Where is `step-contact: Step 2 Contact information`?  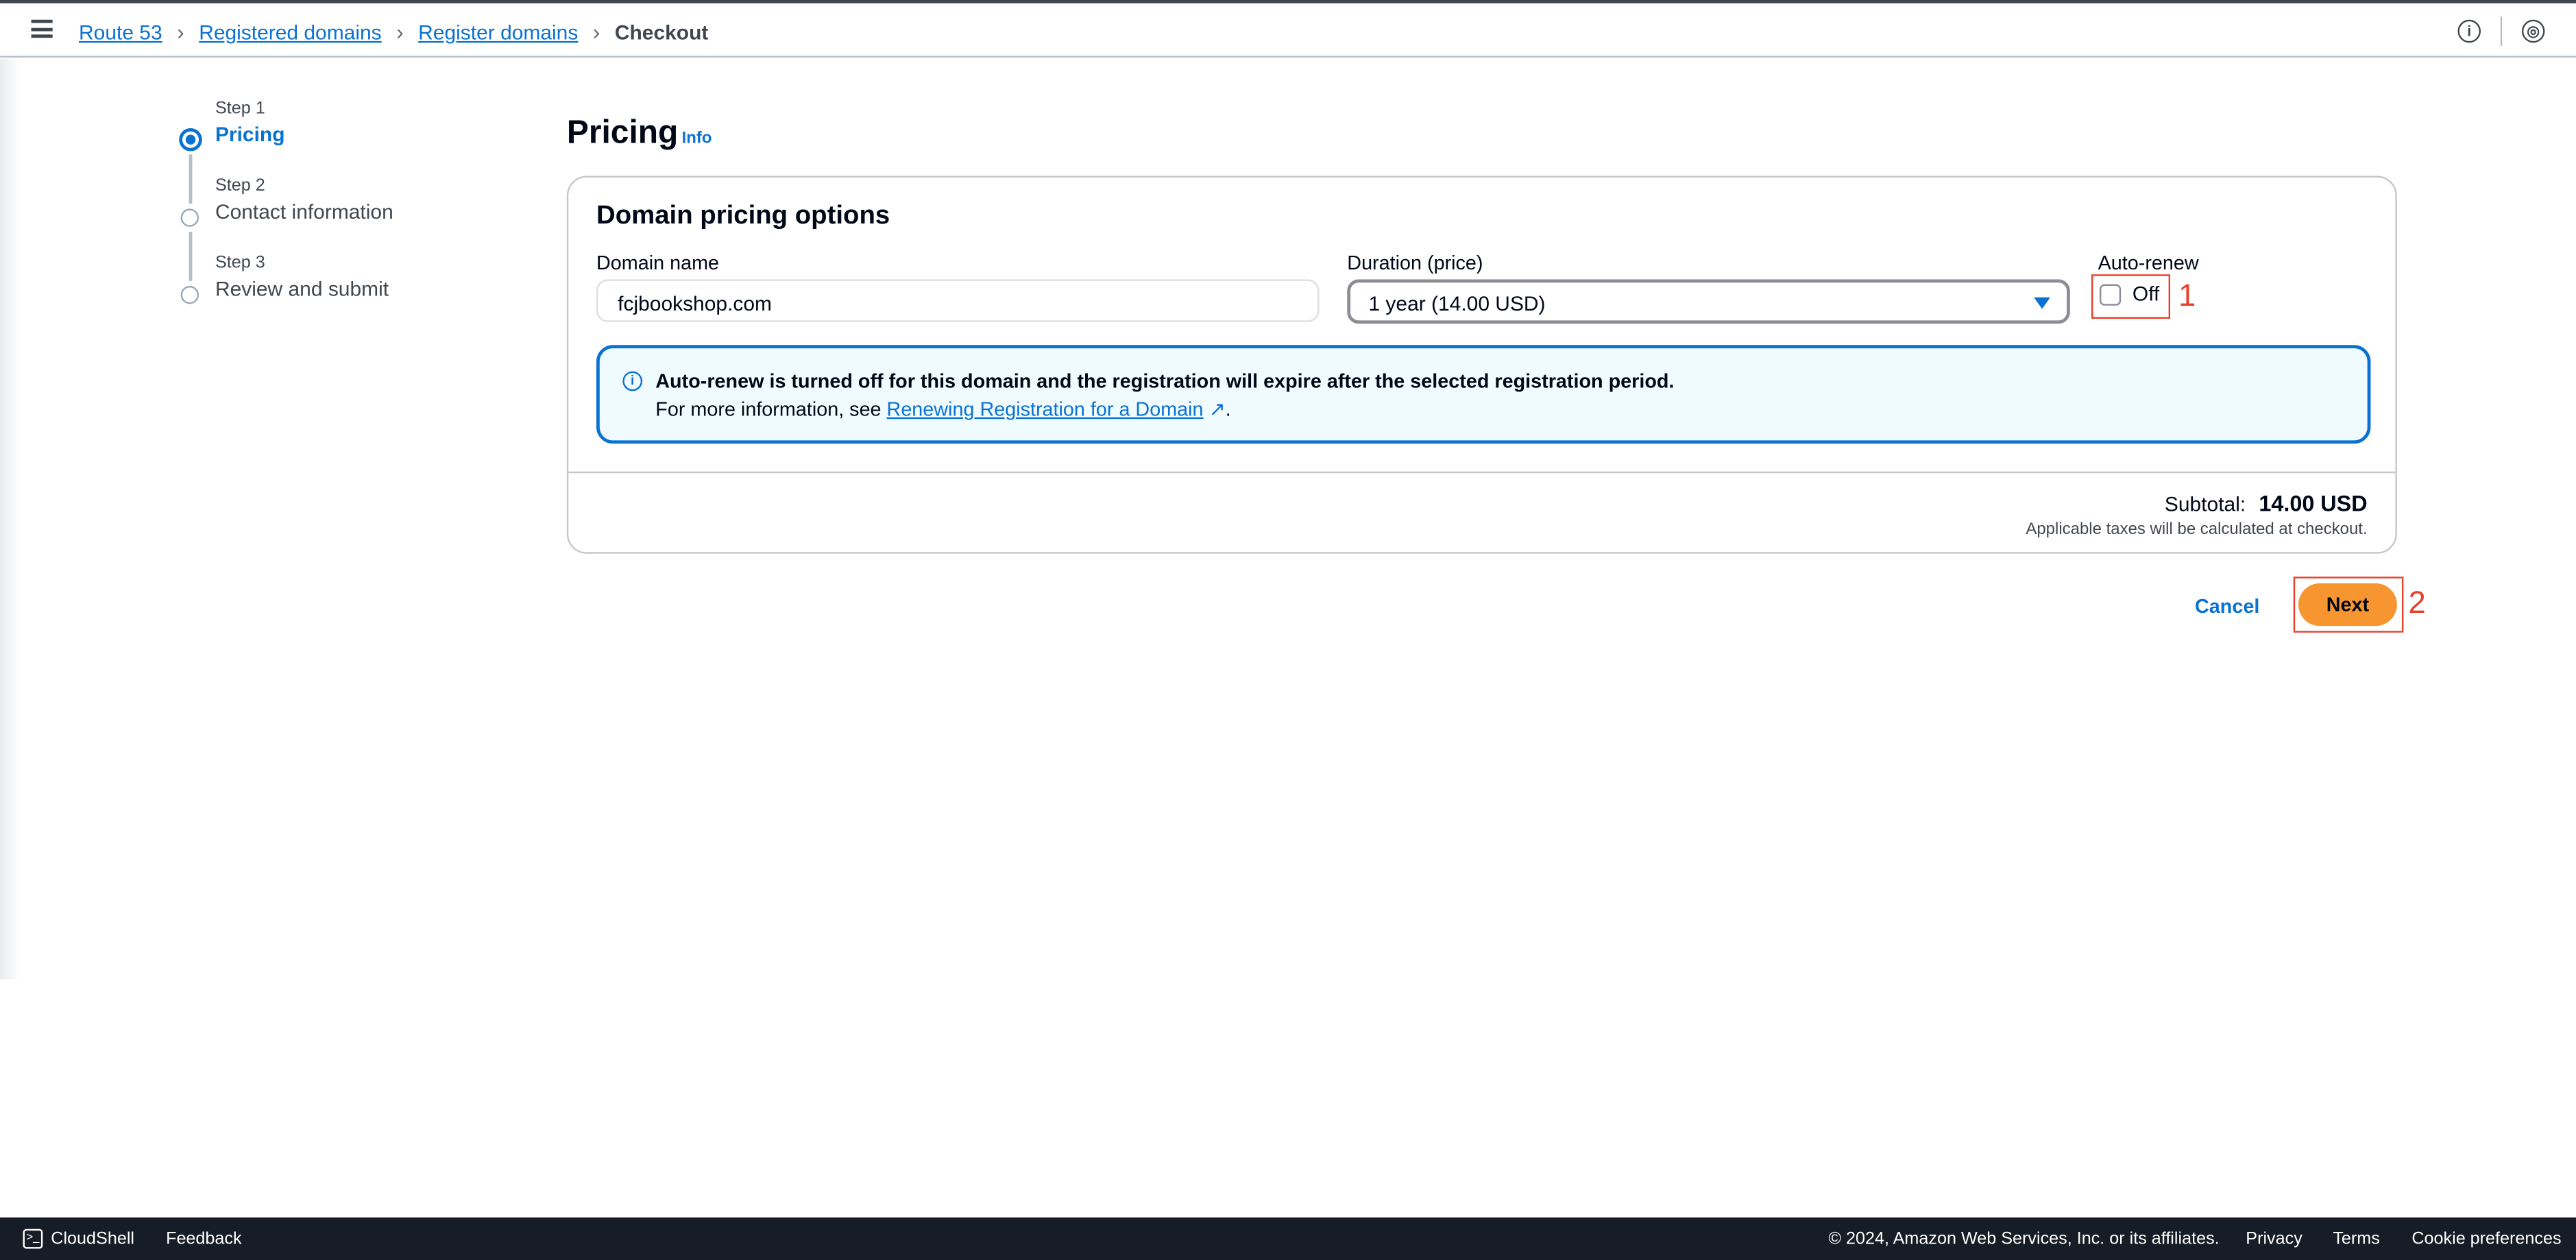 step-contact: Step 2 Contact information is located at coordinates (285, 228).